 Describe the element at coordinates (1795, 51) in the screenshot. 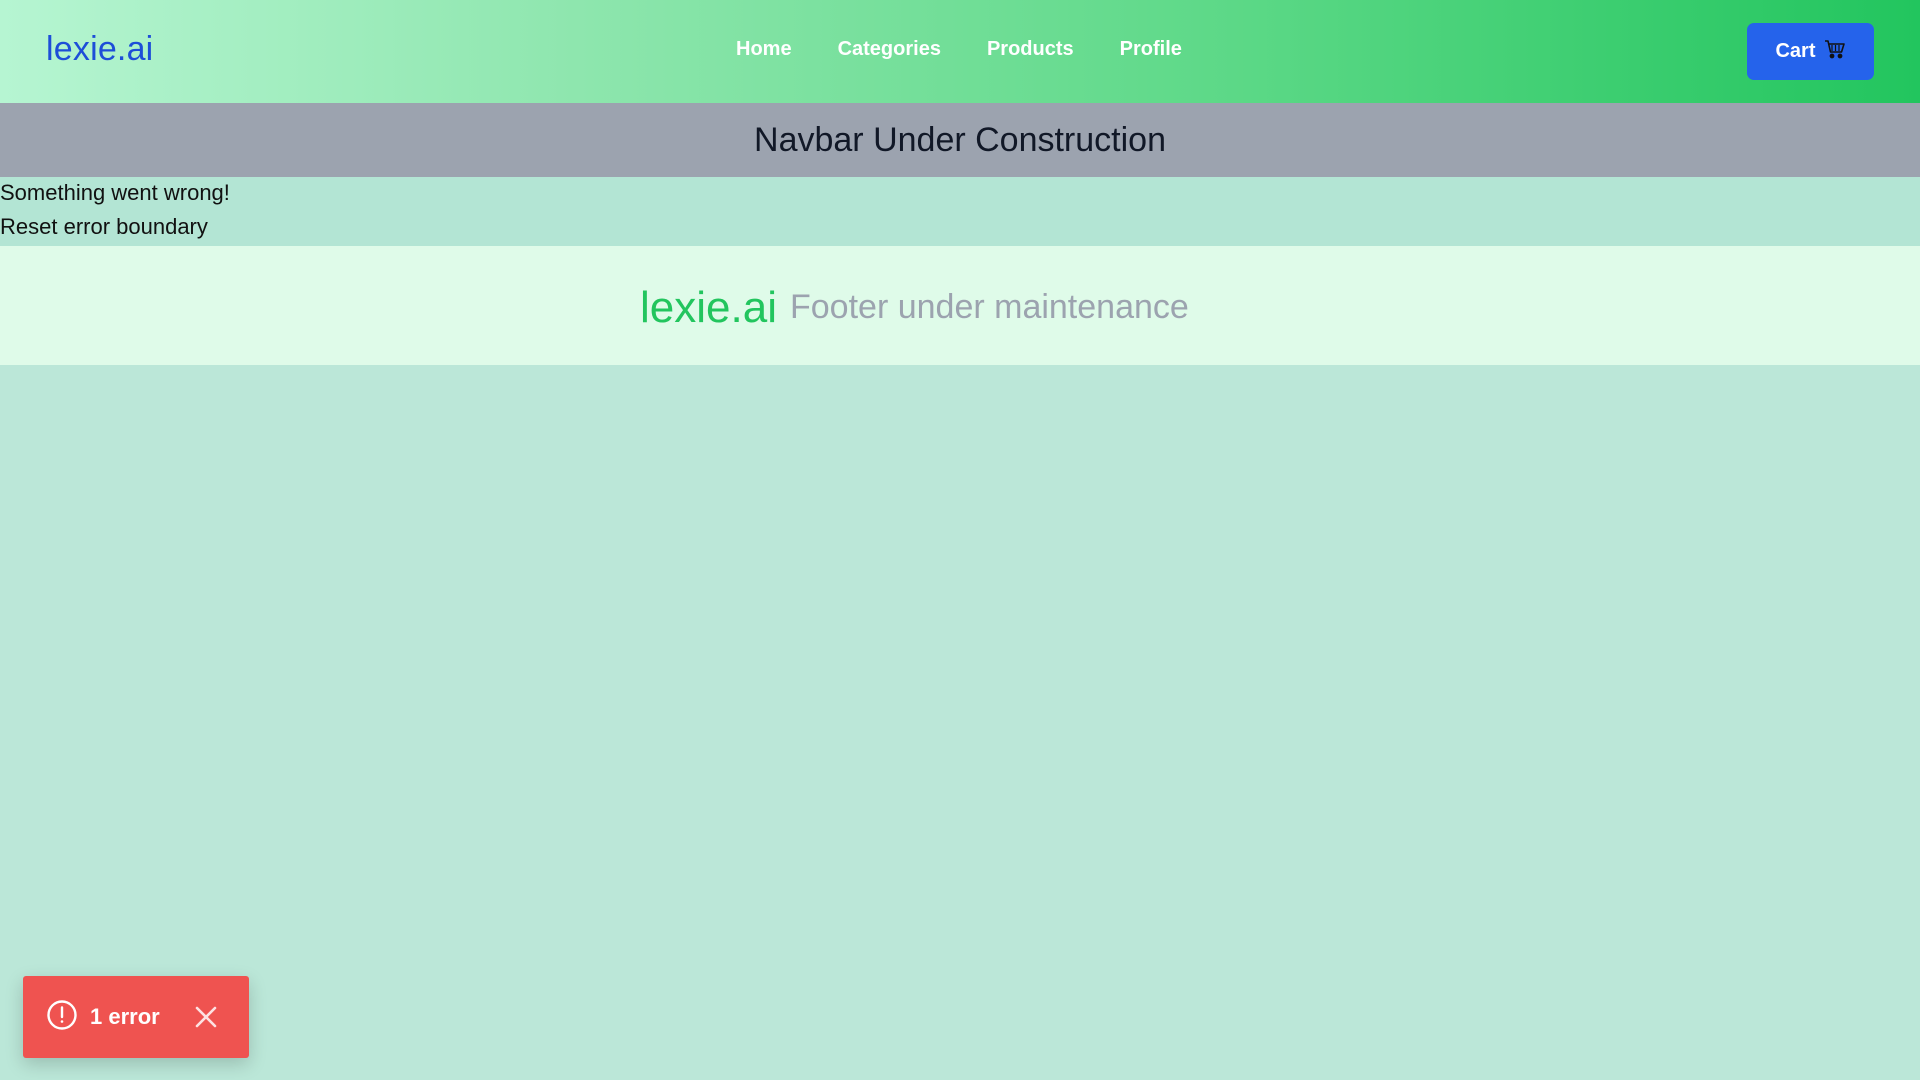

I see `cart-button-label: Cart` at that location.